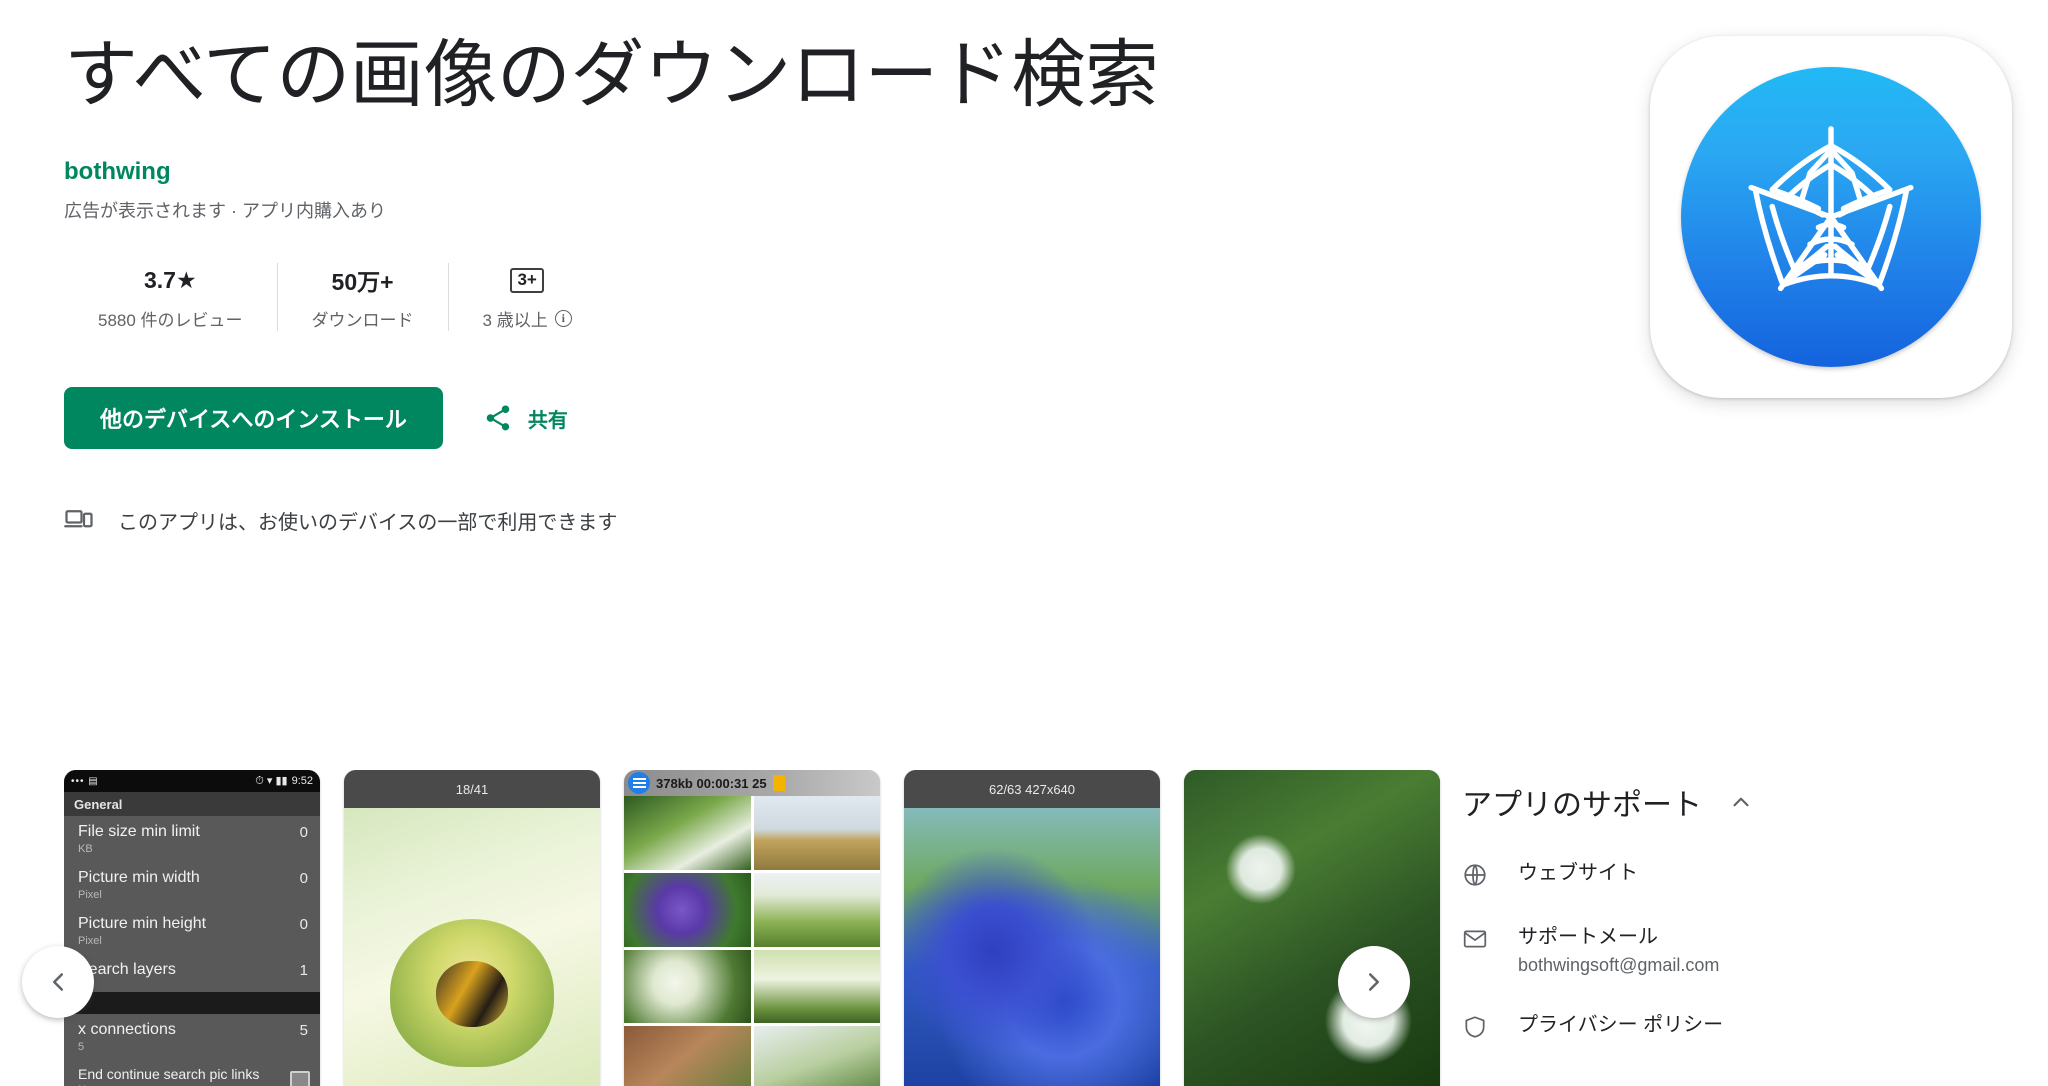 This screenshot has height=1086, width=2048. Describe the element at coordinates (1732, 910) in the screenshot. I see `app-support-section: アプリのサポート ウェブサイト サポートメール bothwingsoft@gma` at that location.